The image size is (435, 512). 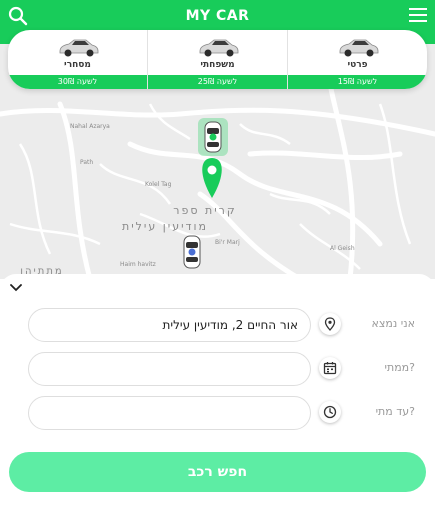 What do you see at coordinates (342, 248) in the screenshot?
I see `map-label: Al Geish` at bounding box center [342, 248].